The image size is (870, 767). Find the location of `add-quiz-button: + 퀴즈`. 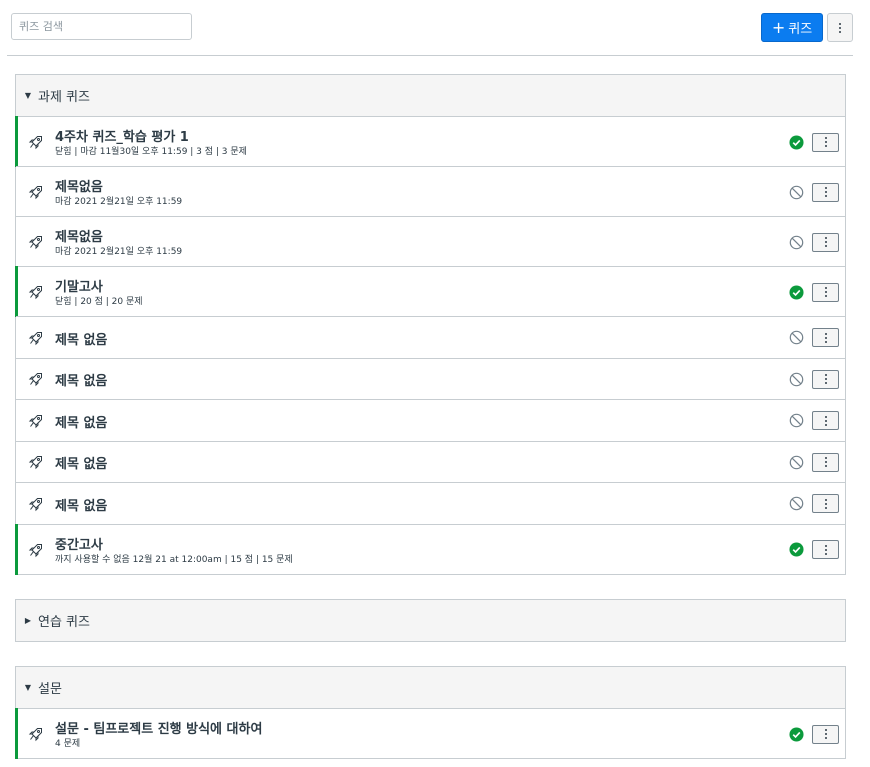

add-quiz-button: + 퀴즈 is located at coordinates (792, 27).